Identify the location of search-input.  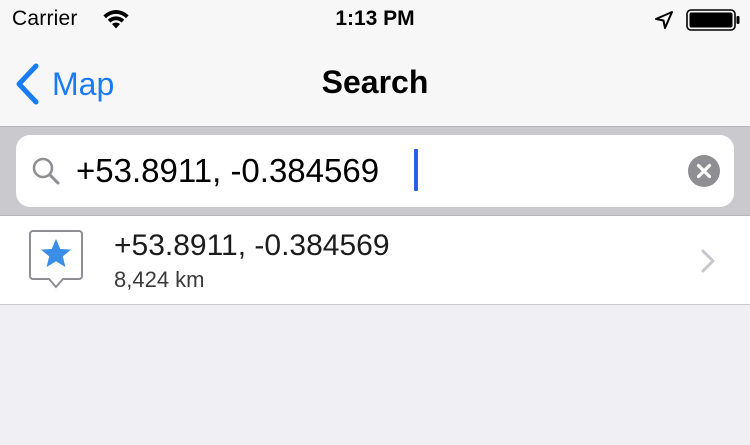
(376, 171).